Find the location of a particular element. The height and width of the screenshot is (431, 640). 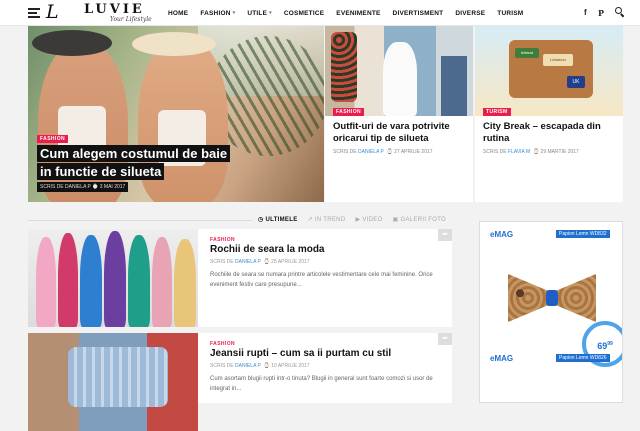

logo-tagline: Your Lifestyle is located at coordinates (131, 19).